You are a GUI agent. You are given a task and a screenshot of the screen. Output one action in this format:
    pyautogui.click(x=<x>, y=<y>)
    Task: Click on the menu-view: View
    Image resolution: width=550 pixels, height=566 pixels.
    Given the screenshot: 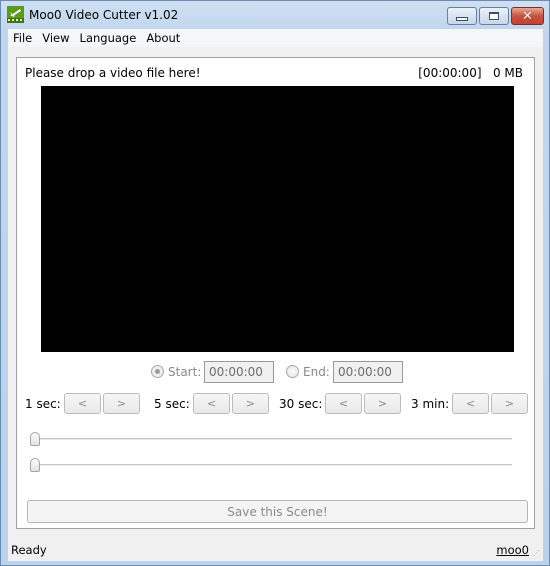 What is the action you would take?
    pyautogui.click(x=55, y=38)
    